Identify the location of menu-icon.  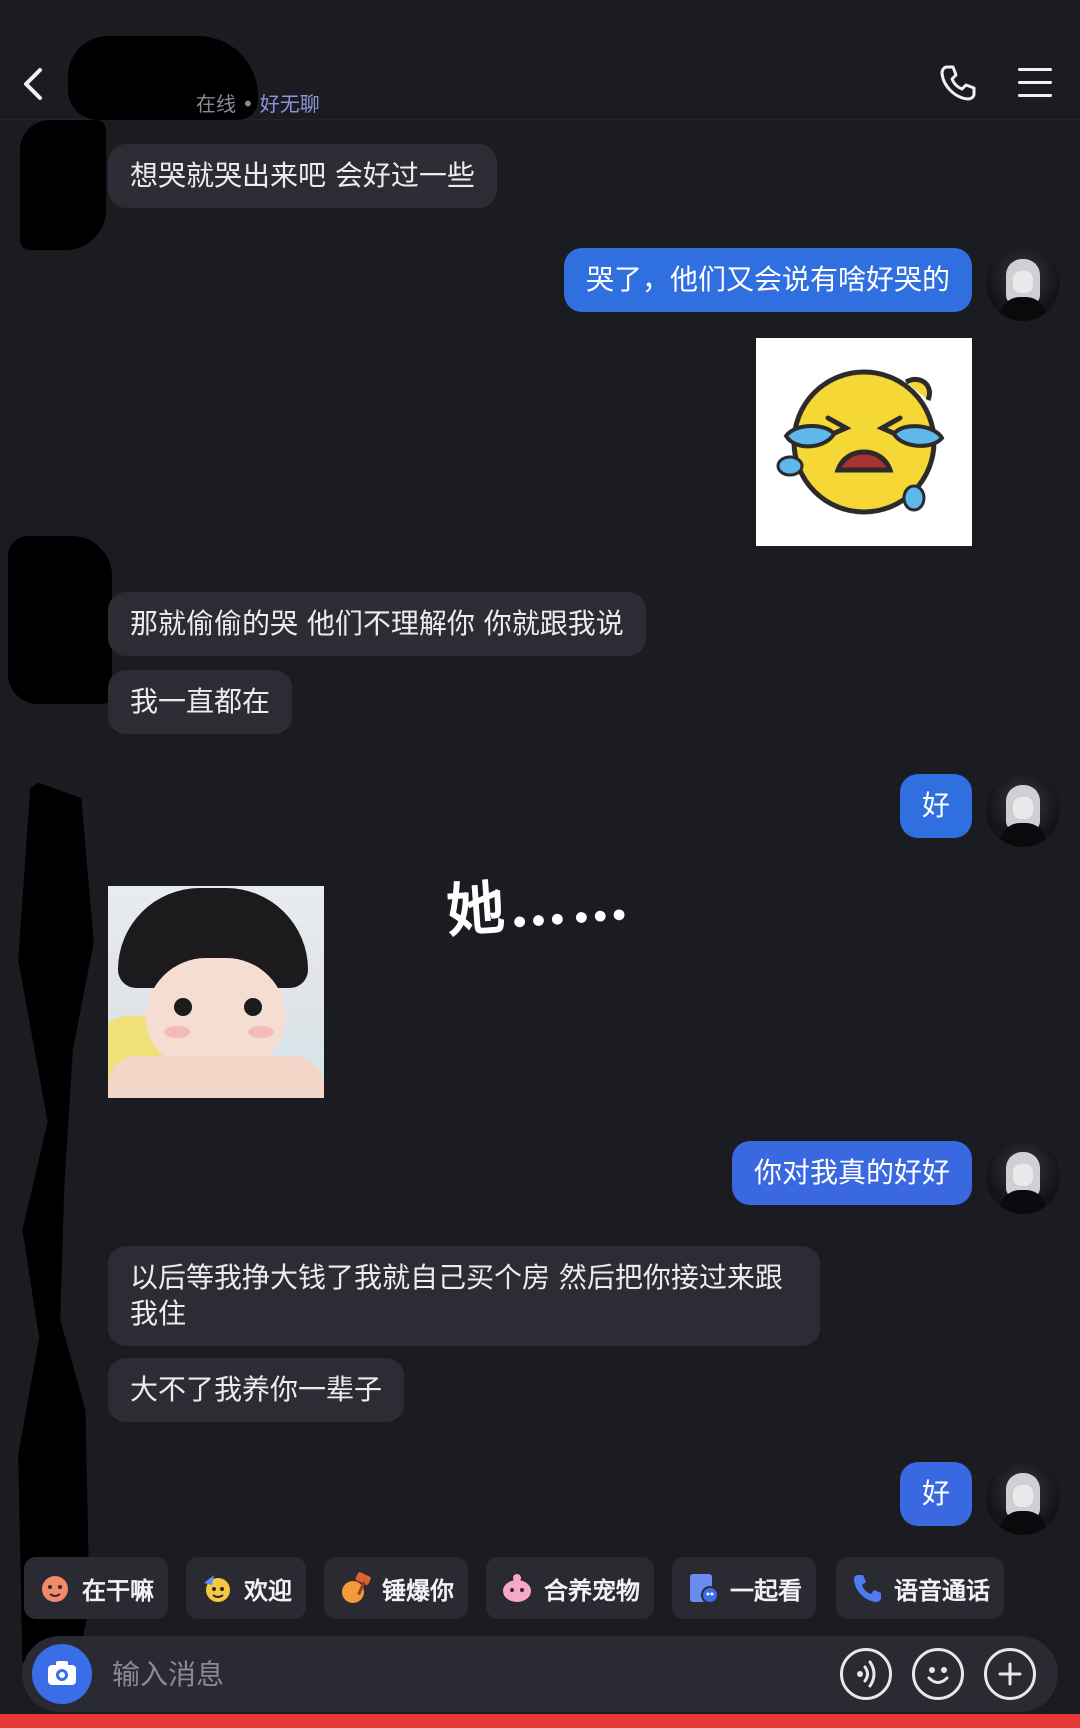
(1035, 69).